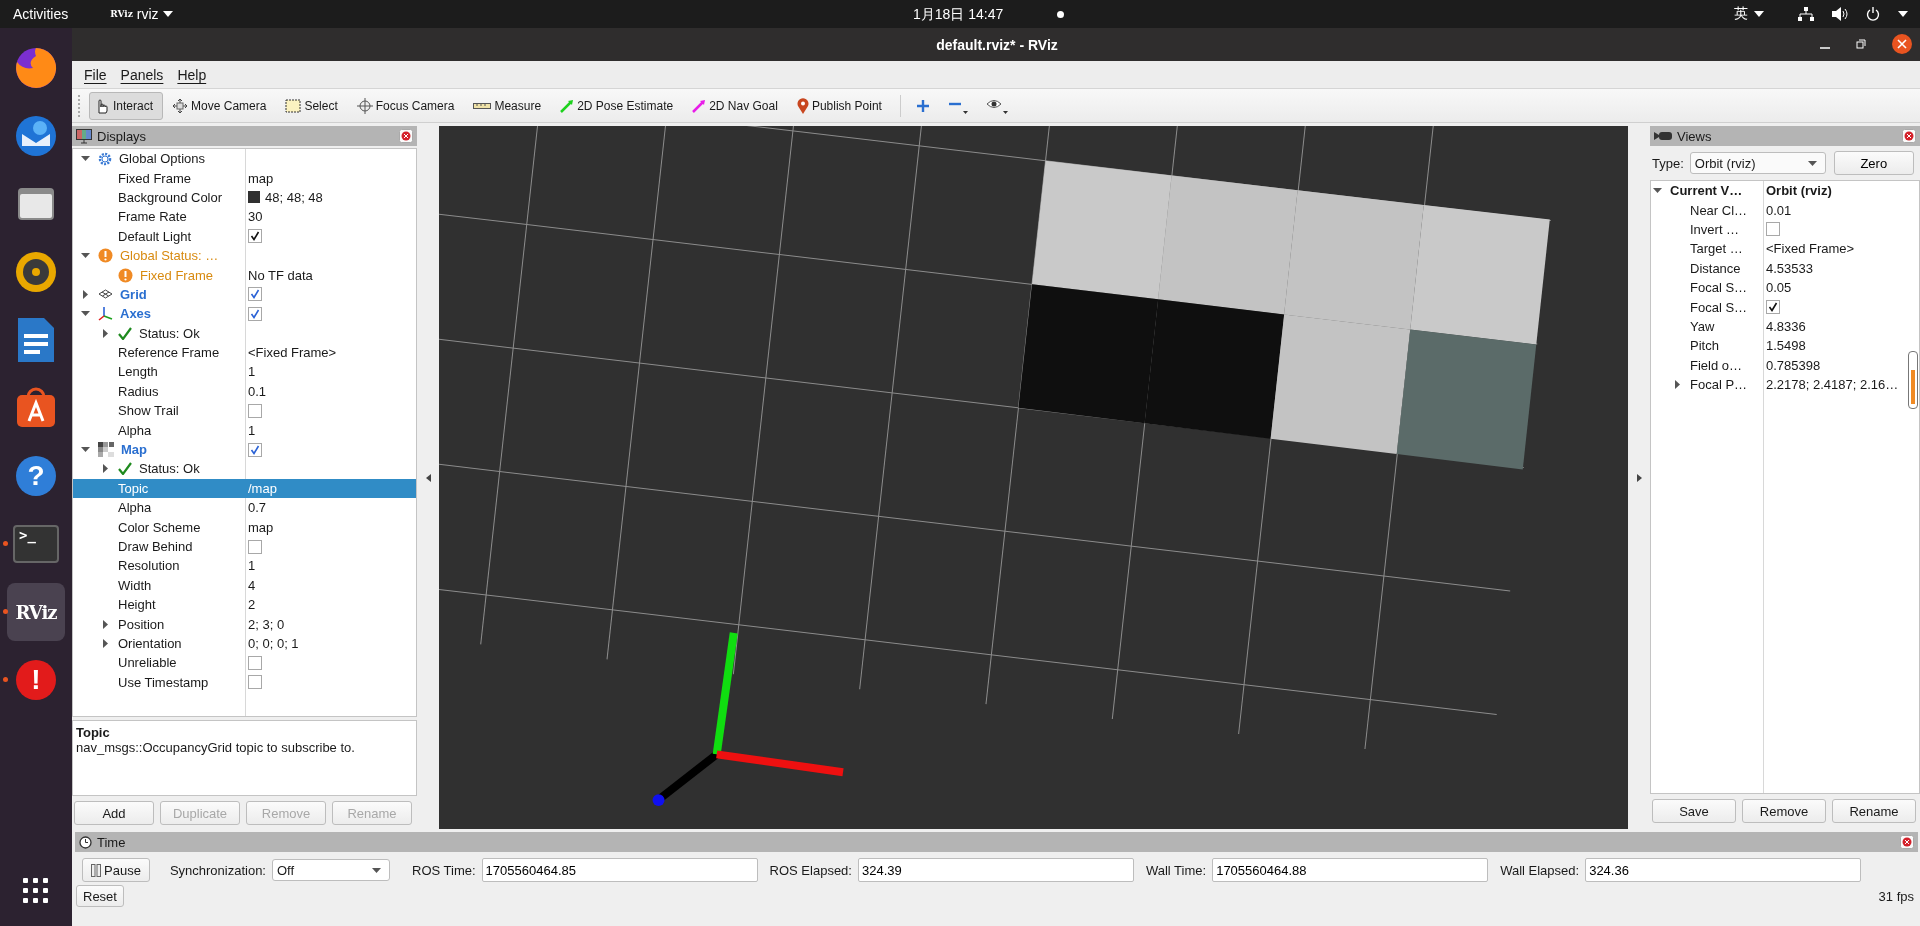 The image size is (1920, 926). Describe the element at coordinates (1785, 210) in the screenshot. I see `tree-row: Near Cl… 0.01` at that location.